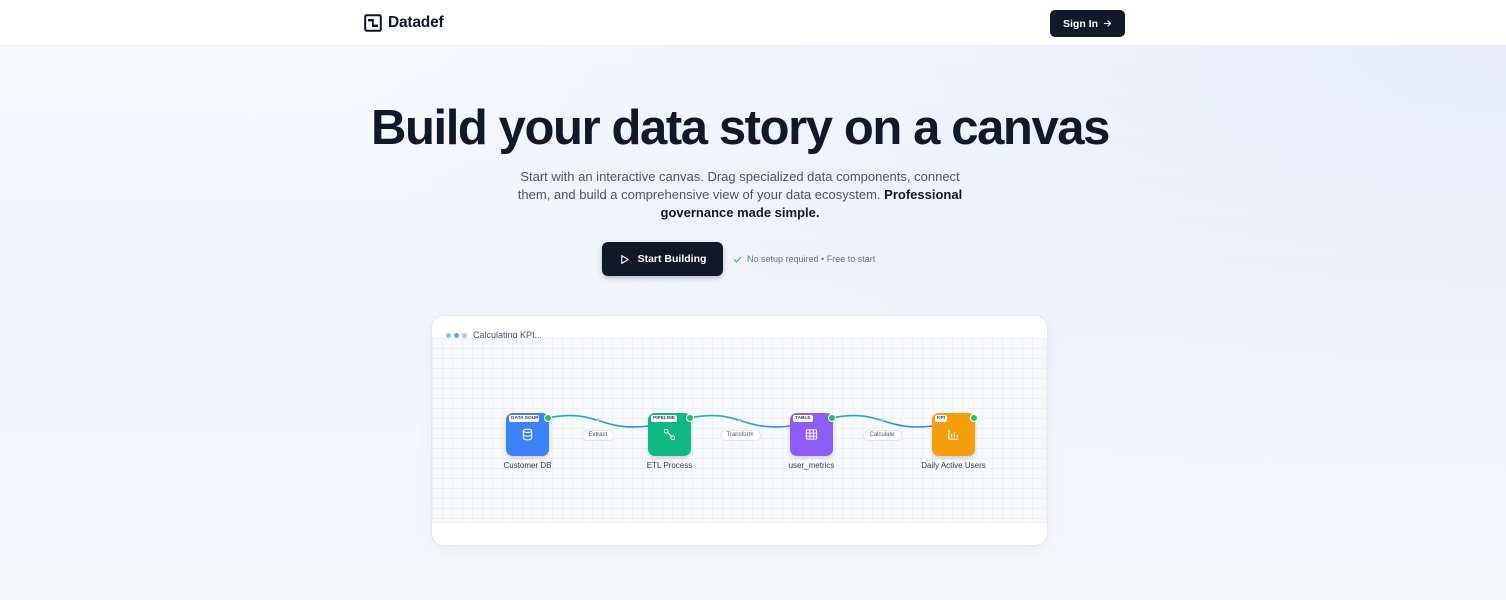 Image resolution: width=1506 pixels, height=600 pixels. I want to click on canvas-node: TABLE, so click(813, 434).